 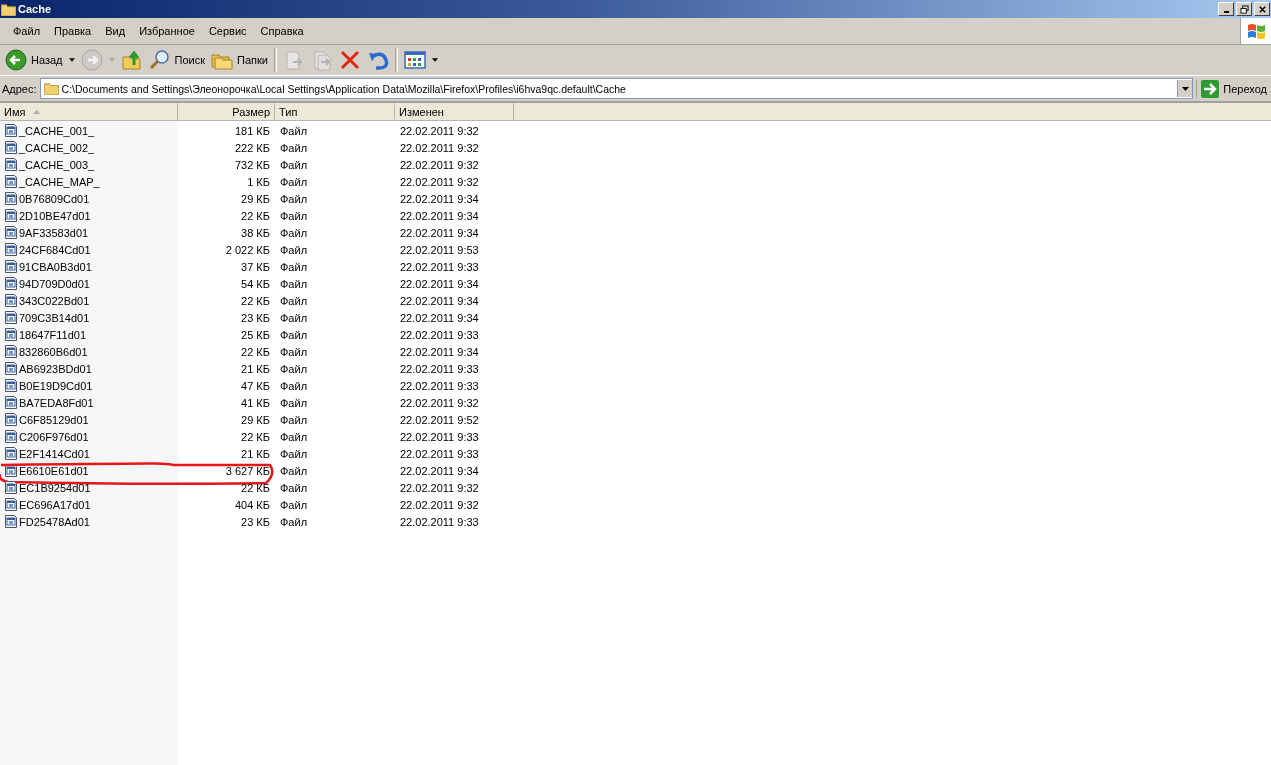 I want to click on file-name-cell: 9AF33583d01, so click(x=89, y=232).